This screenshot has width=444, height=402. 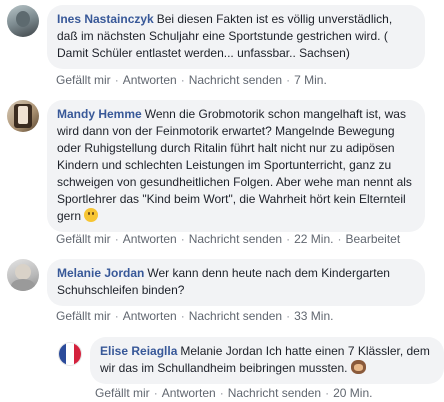 I want to click on author-link: Mandy Hemme, so click(x=99, y=114).